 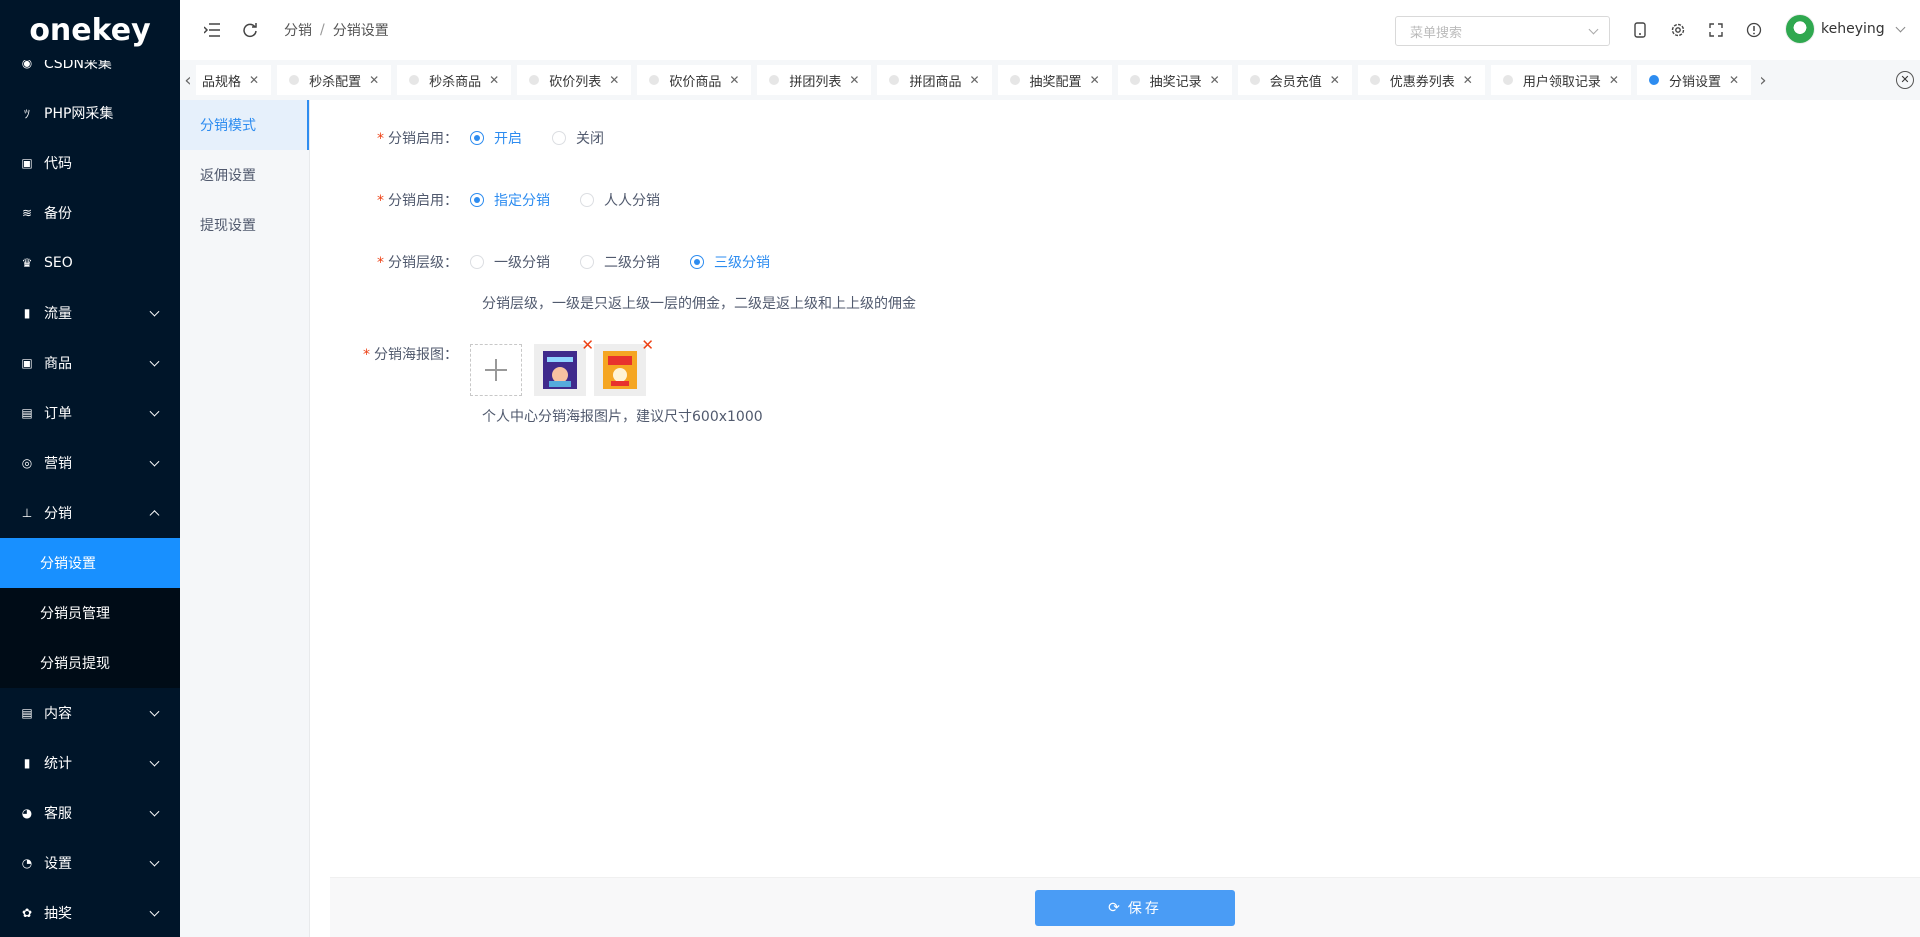 I want to click on settings-icon: ◔, so click(x=27, y=863).